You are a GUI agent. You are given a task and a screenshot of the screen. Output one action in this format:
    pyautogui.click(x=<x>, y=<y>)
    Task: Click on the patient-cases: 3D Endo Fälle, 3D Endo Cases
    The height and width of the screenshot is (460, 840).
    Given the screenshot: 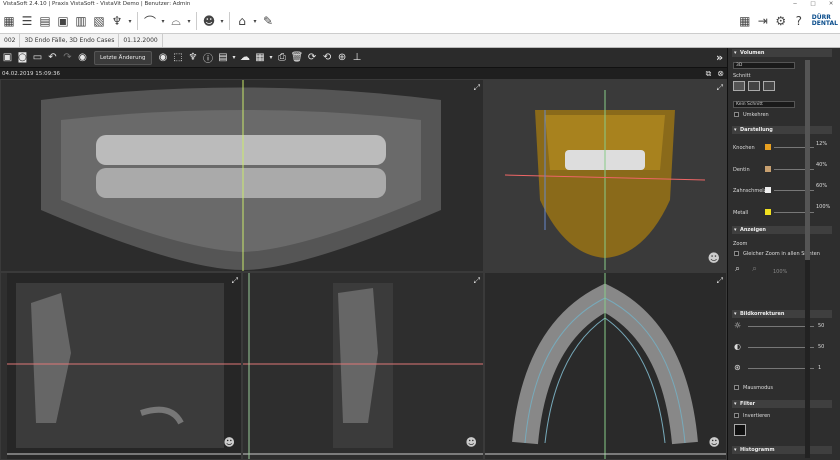 What is the action you would take?
    pyautogui.click(x=70, y=40)
    